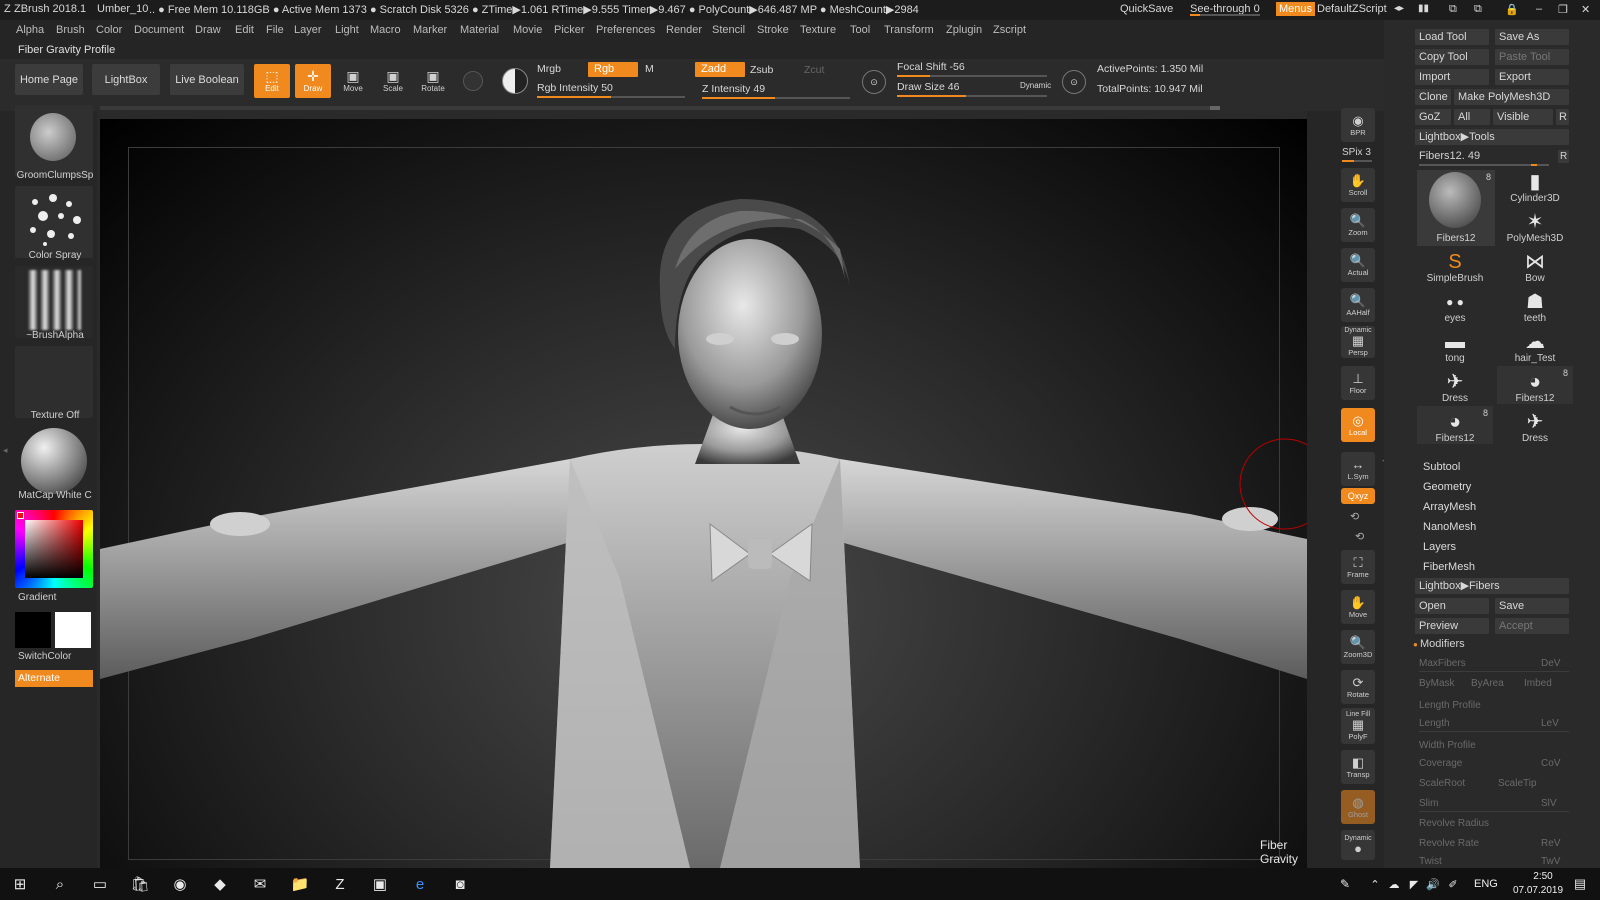 The width and height of the screenshot is (1600, 900). Describe the element at coordinates (1358, 687) in the screenshot. I see `rotate-view-button: ⟳ Rotate` at that location.